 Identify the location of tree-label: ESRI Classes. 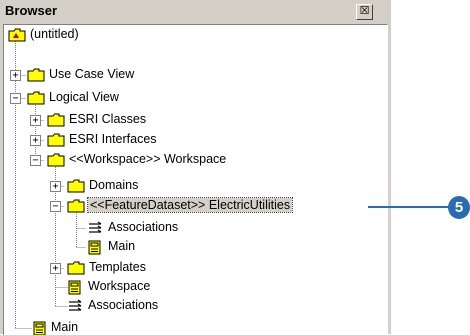
(108, 119).